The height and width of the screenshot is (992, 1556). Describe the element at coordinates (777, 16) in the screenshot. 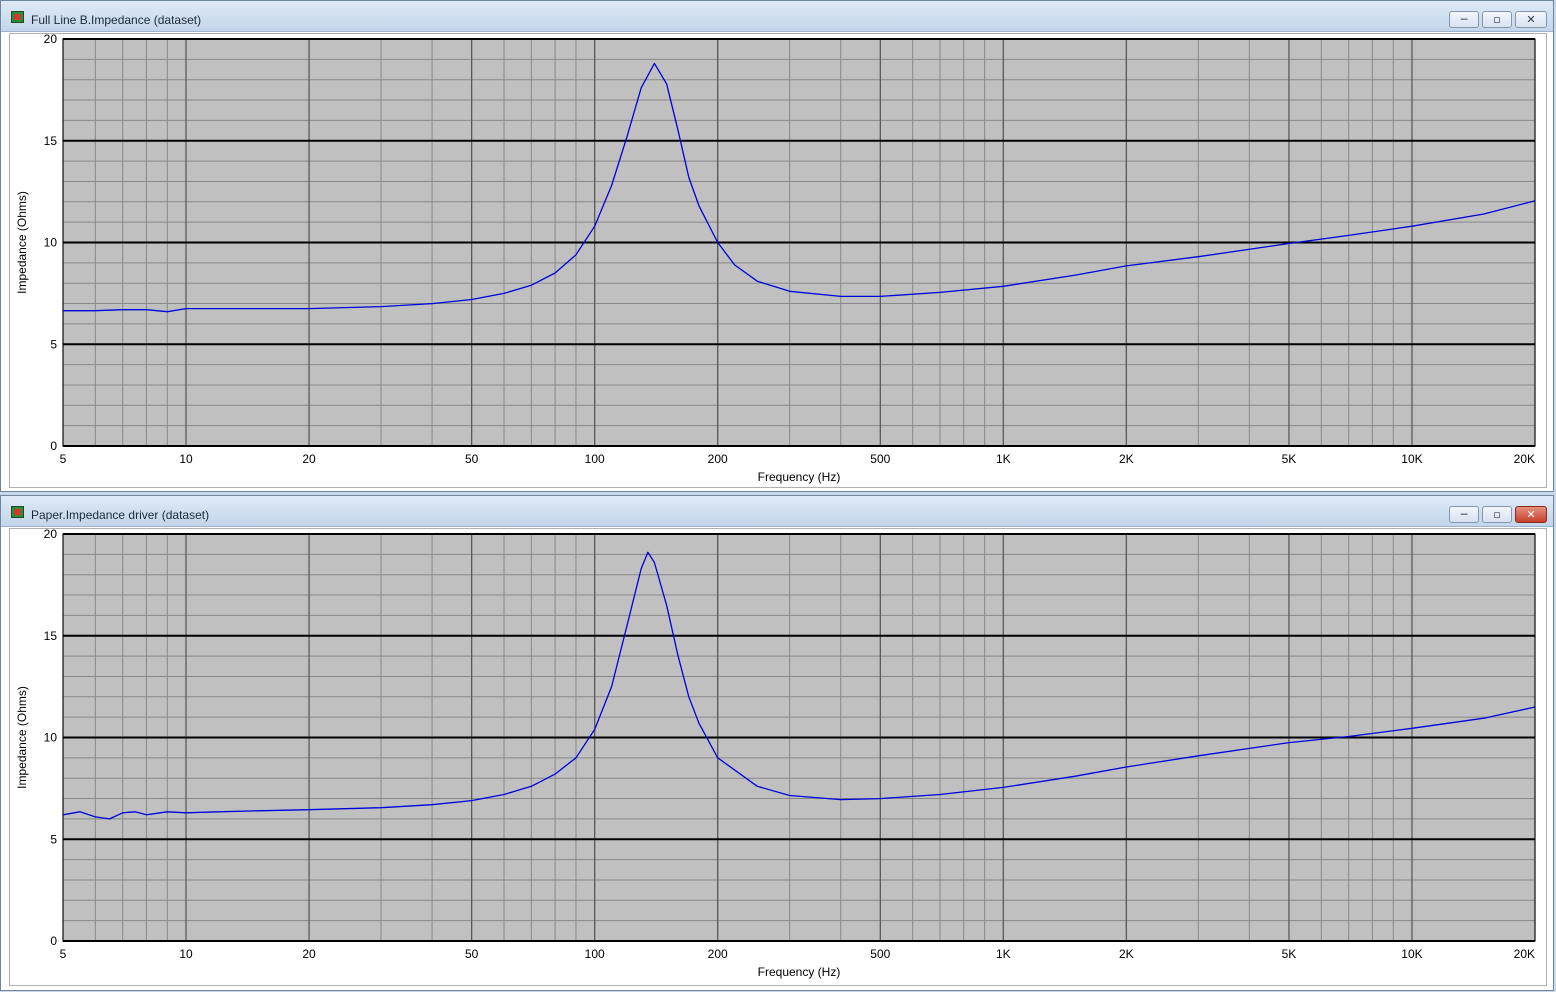

I see `window-titlebar: Full Line B.Impedance (dataset) ─ ▫ ✕` at that location.